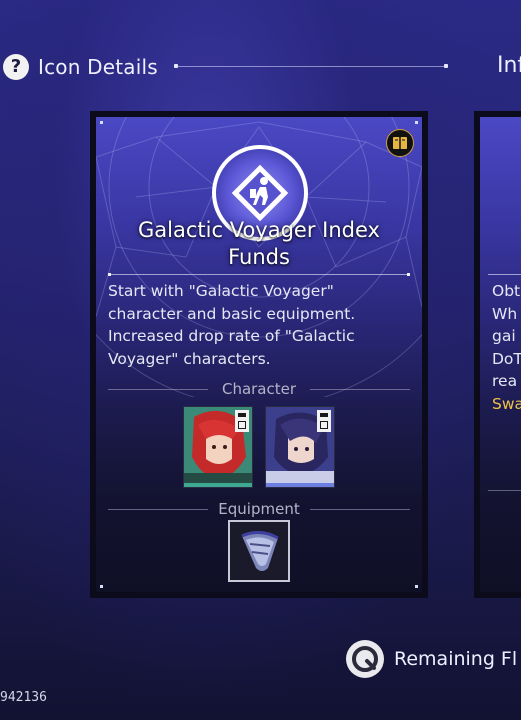 This screenshot has height=720, width=521. I want to click on equipment-section-header: Equipment, so click(259, 509).